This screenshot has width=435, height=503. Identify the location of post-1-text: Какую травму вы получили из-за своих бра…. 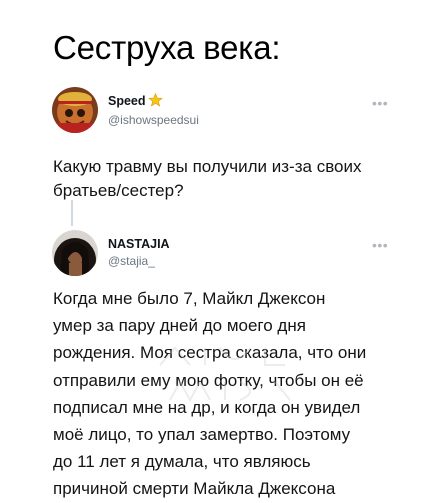
(228, 179).